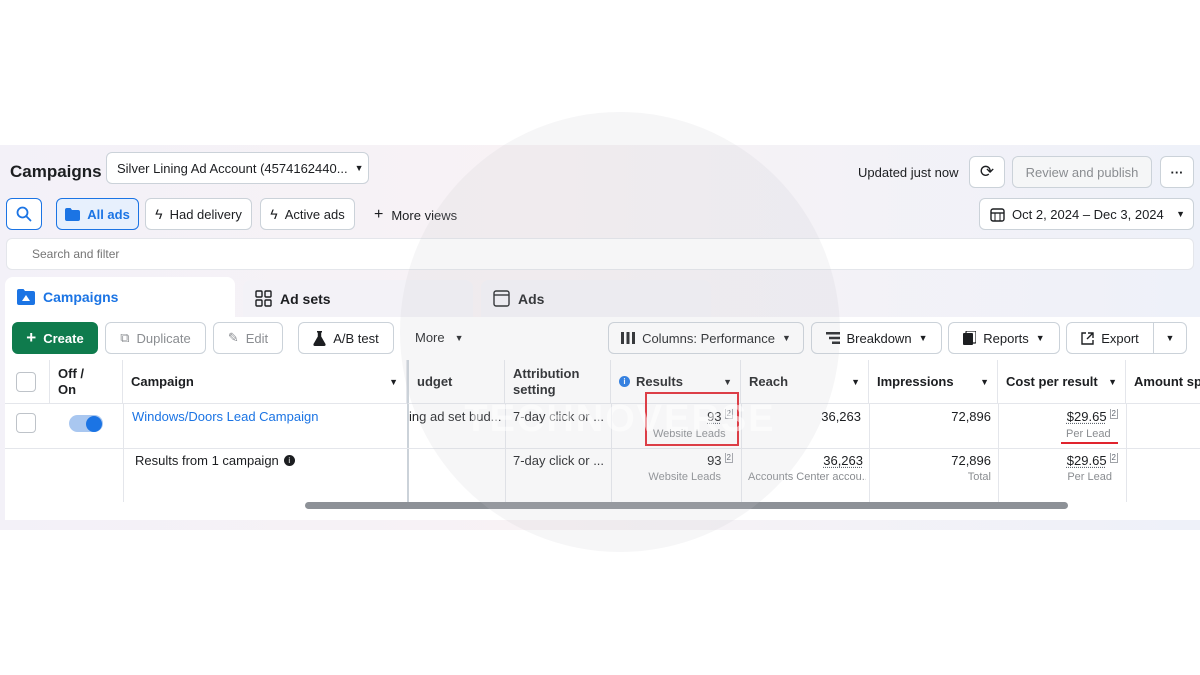 The height and width of the screenshot is (675, 1200). I want to click on reports-button: Reports ▼, so click(1004, 338).